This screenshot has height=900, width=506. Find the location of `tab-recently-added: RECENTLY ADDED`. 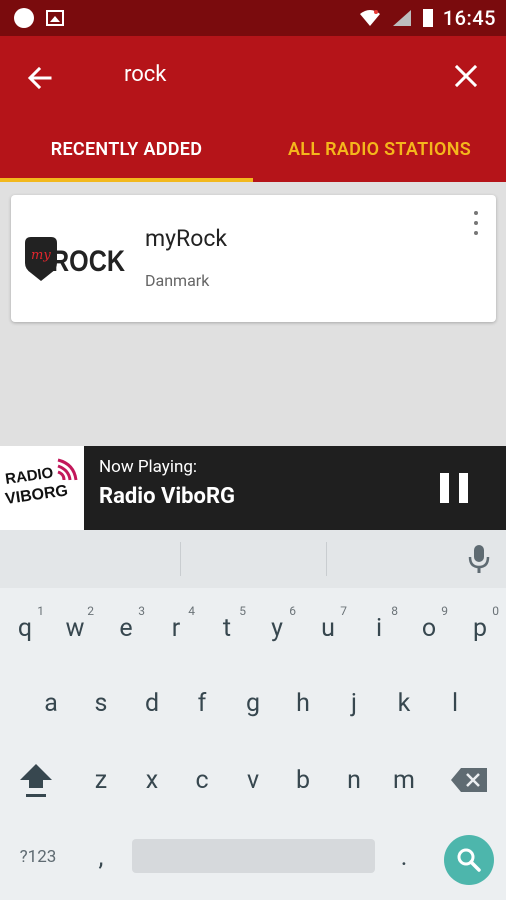

tab-recently-added: RECENTLY ADDED is located at coordinates (126, 149).